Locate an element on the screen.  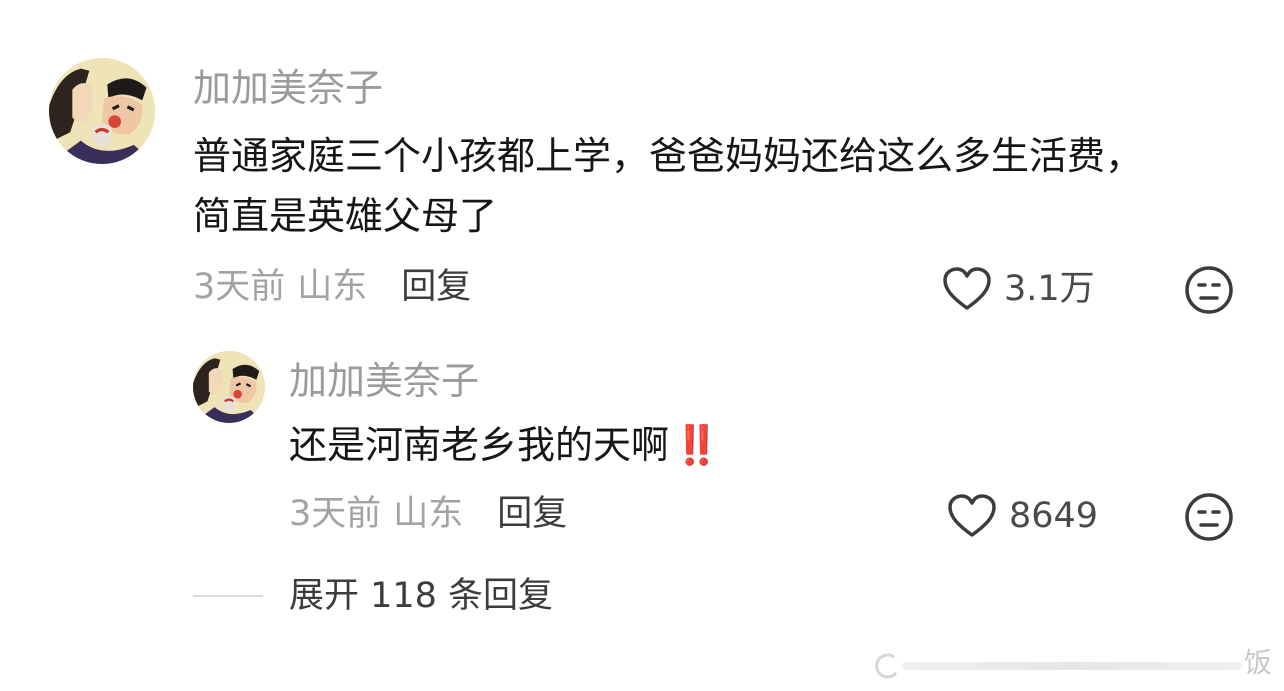
comment-text-line-1: 普通家庭三个小孩都上学，爸爸妈妈还给这么多生活费， is located at coordinates (668, 156).